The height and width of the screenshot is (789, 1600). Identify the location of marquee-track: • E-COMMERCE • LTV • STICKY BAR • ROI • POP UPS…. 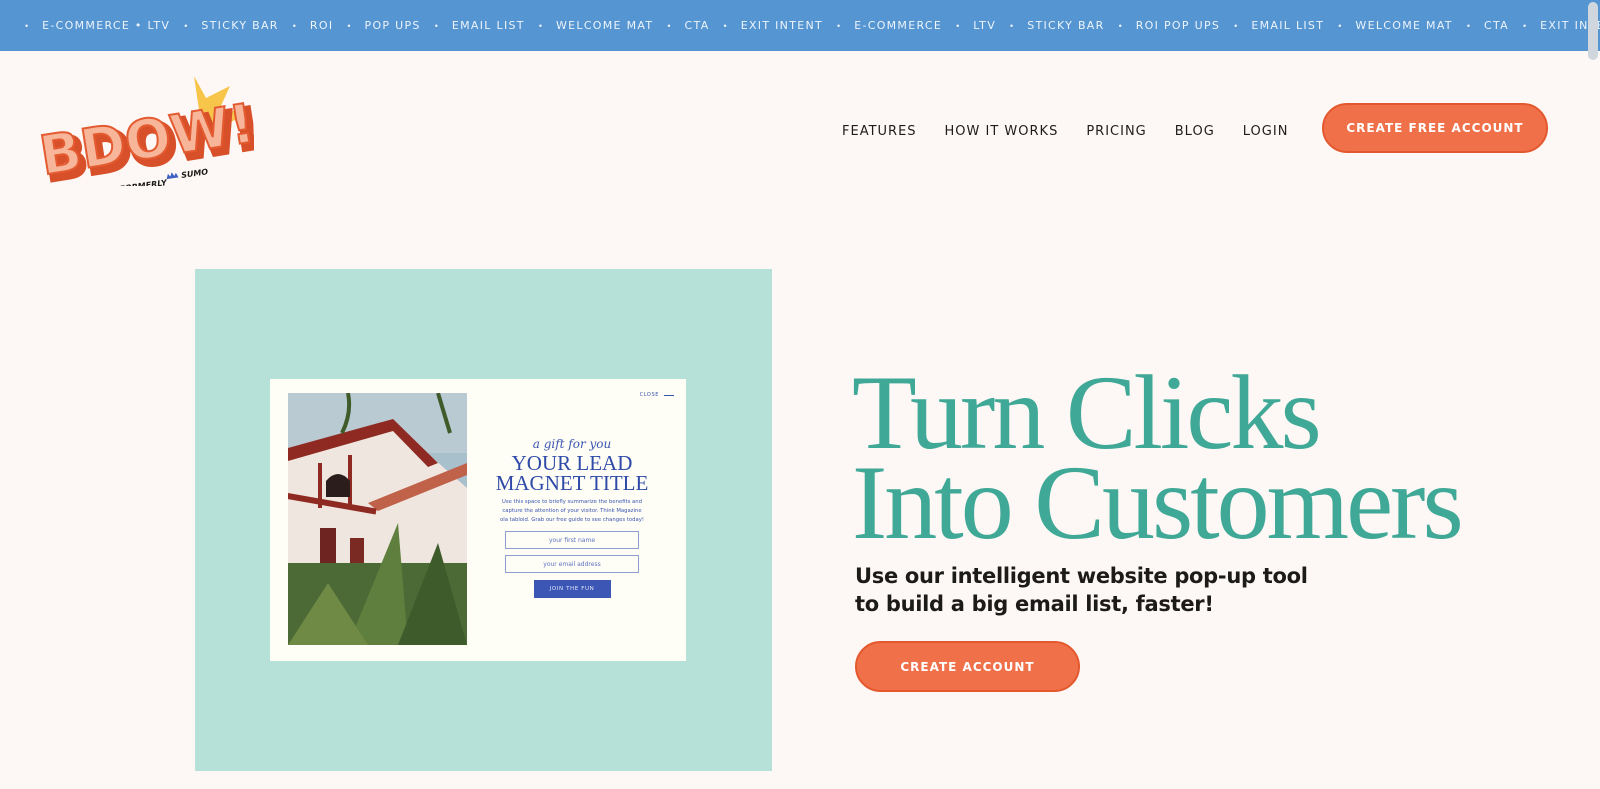
(800, 25).